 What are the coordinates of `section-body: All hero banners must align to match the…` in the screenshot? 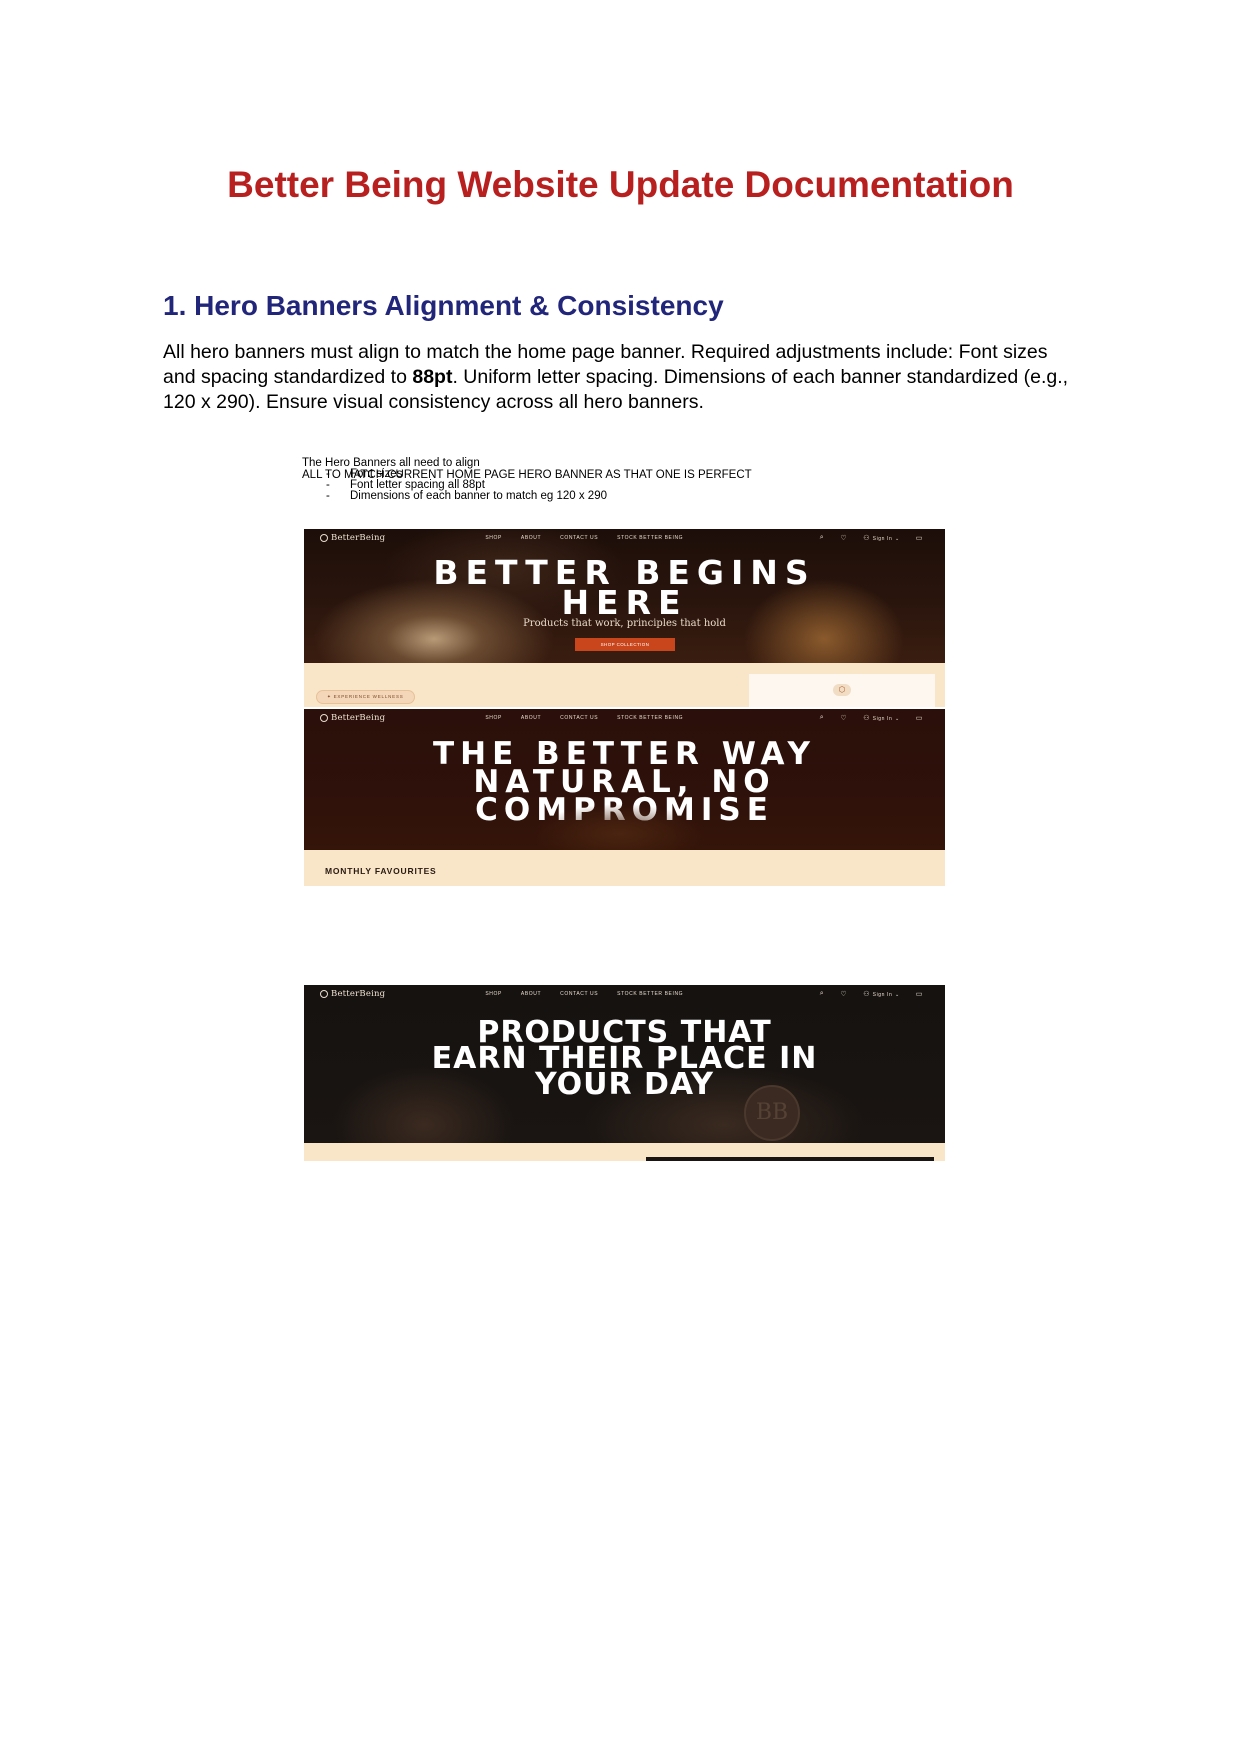 It's located at (620, 377).